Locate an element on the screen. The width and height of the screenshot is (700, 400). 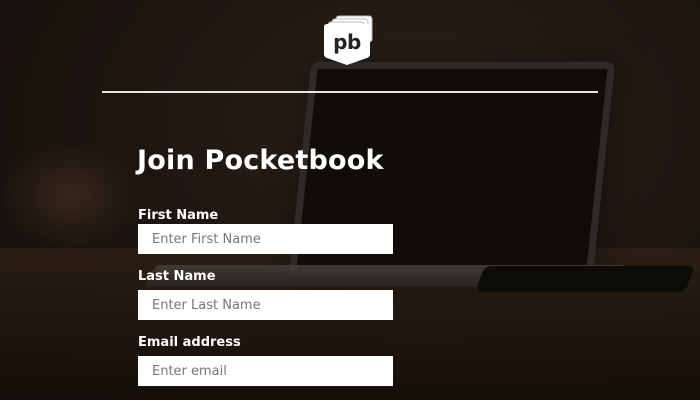
first-name-input is located at coordinates (265, 239).